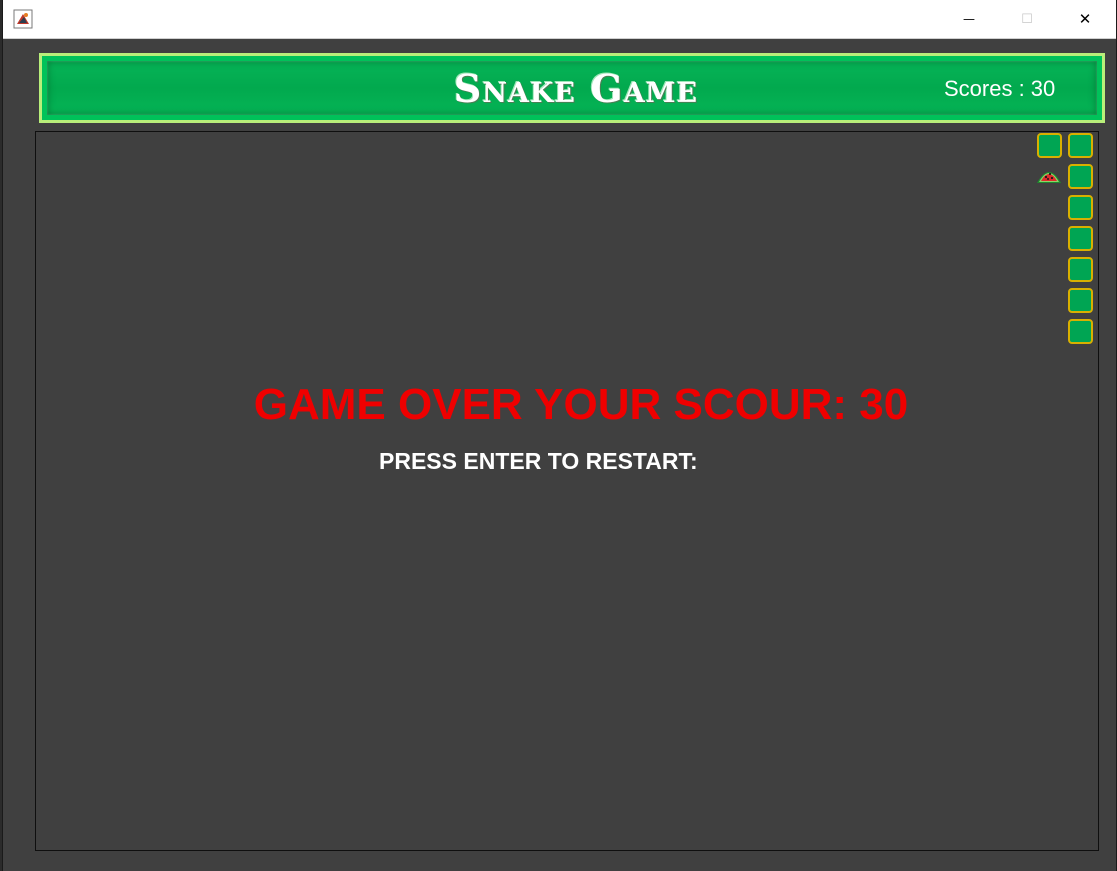  I want to click on close-button: ✕, so click(1085, 19).